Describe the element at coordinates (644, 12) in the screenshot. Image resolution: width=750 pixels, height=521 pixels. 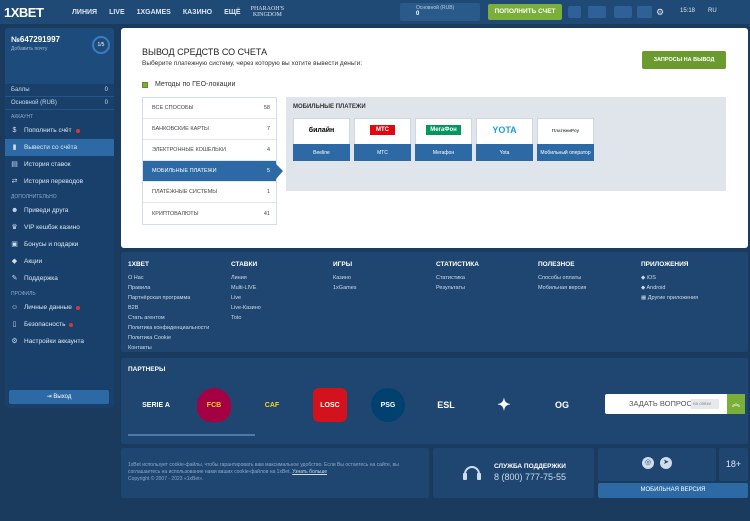
I see `logout-icon` at that location.